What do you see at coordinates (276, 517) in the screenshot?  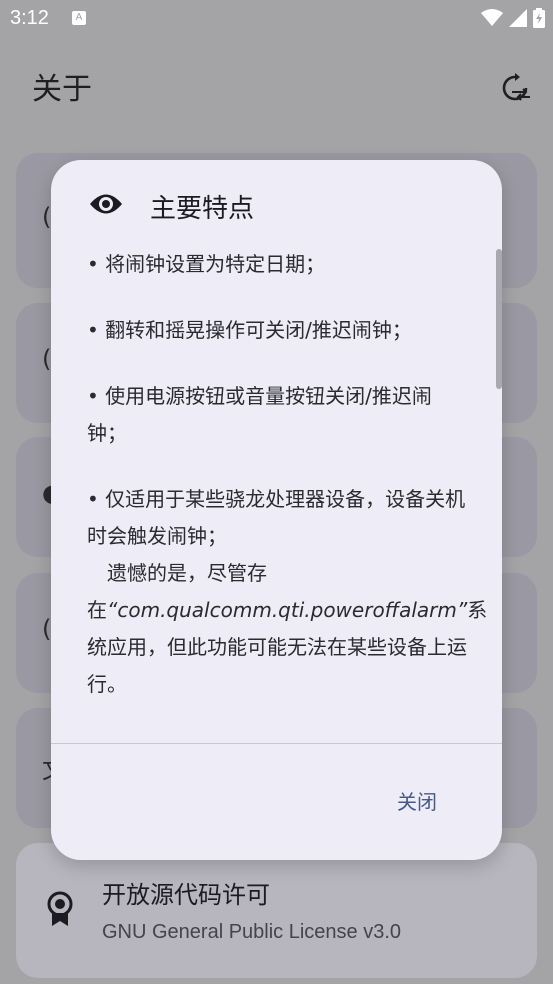 I see `note-line: • 仅适用于某些骁龙处理器设备，设备关机时会触发闹钟；` at bounding box center [276, 517].